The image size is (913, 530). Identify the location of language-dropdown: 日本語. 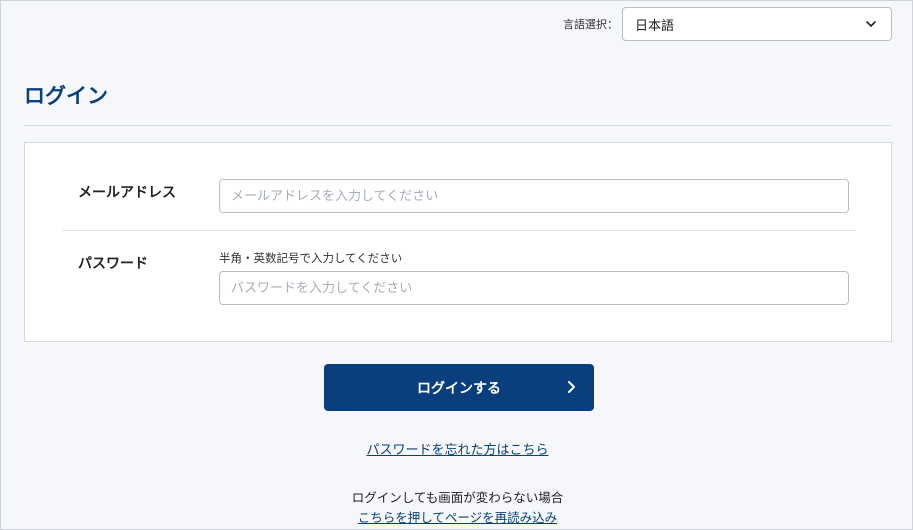
(757, 24).